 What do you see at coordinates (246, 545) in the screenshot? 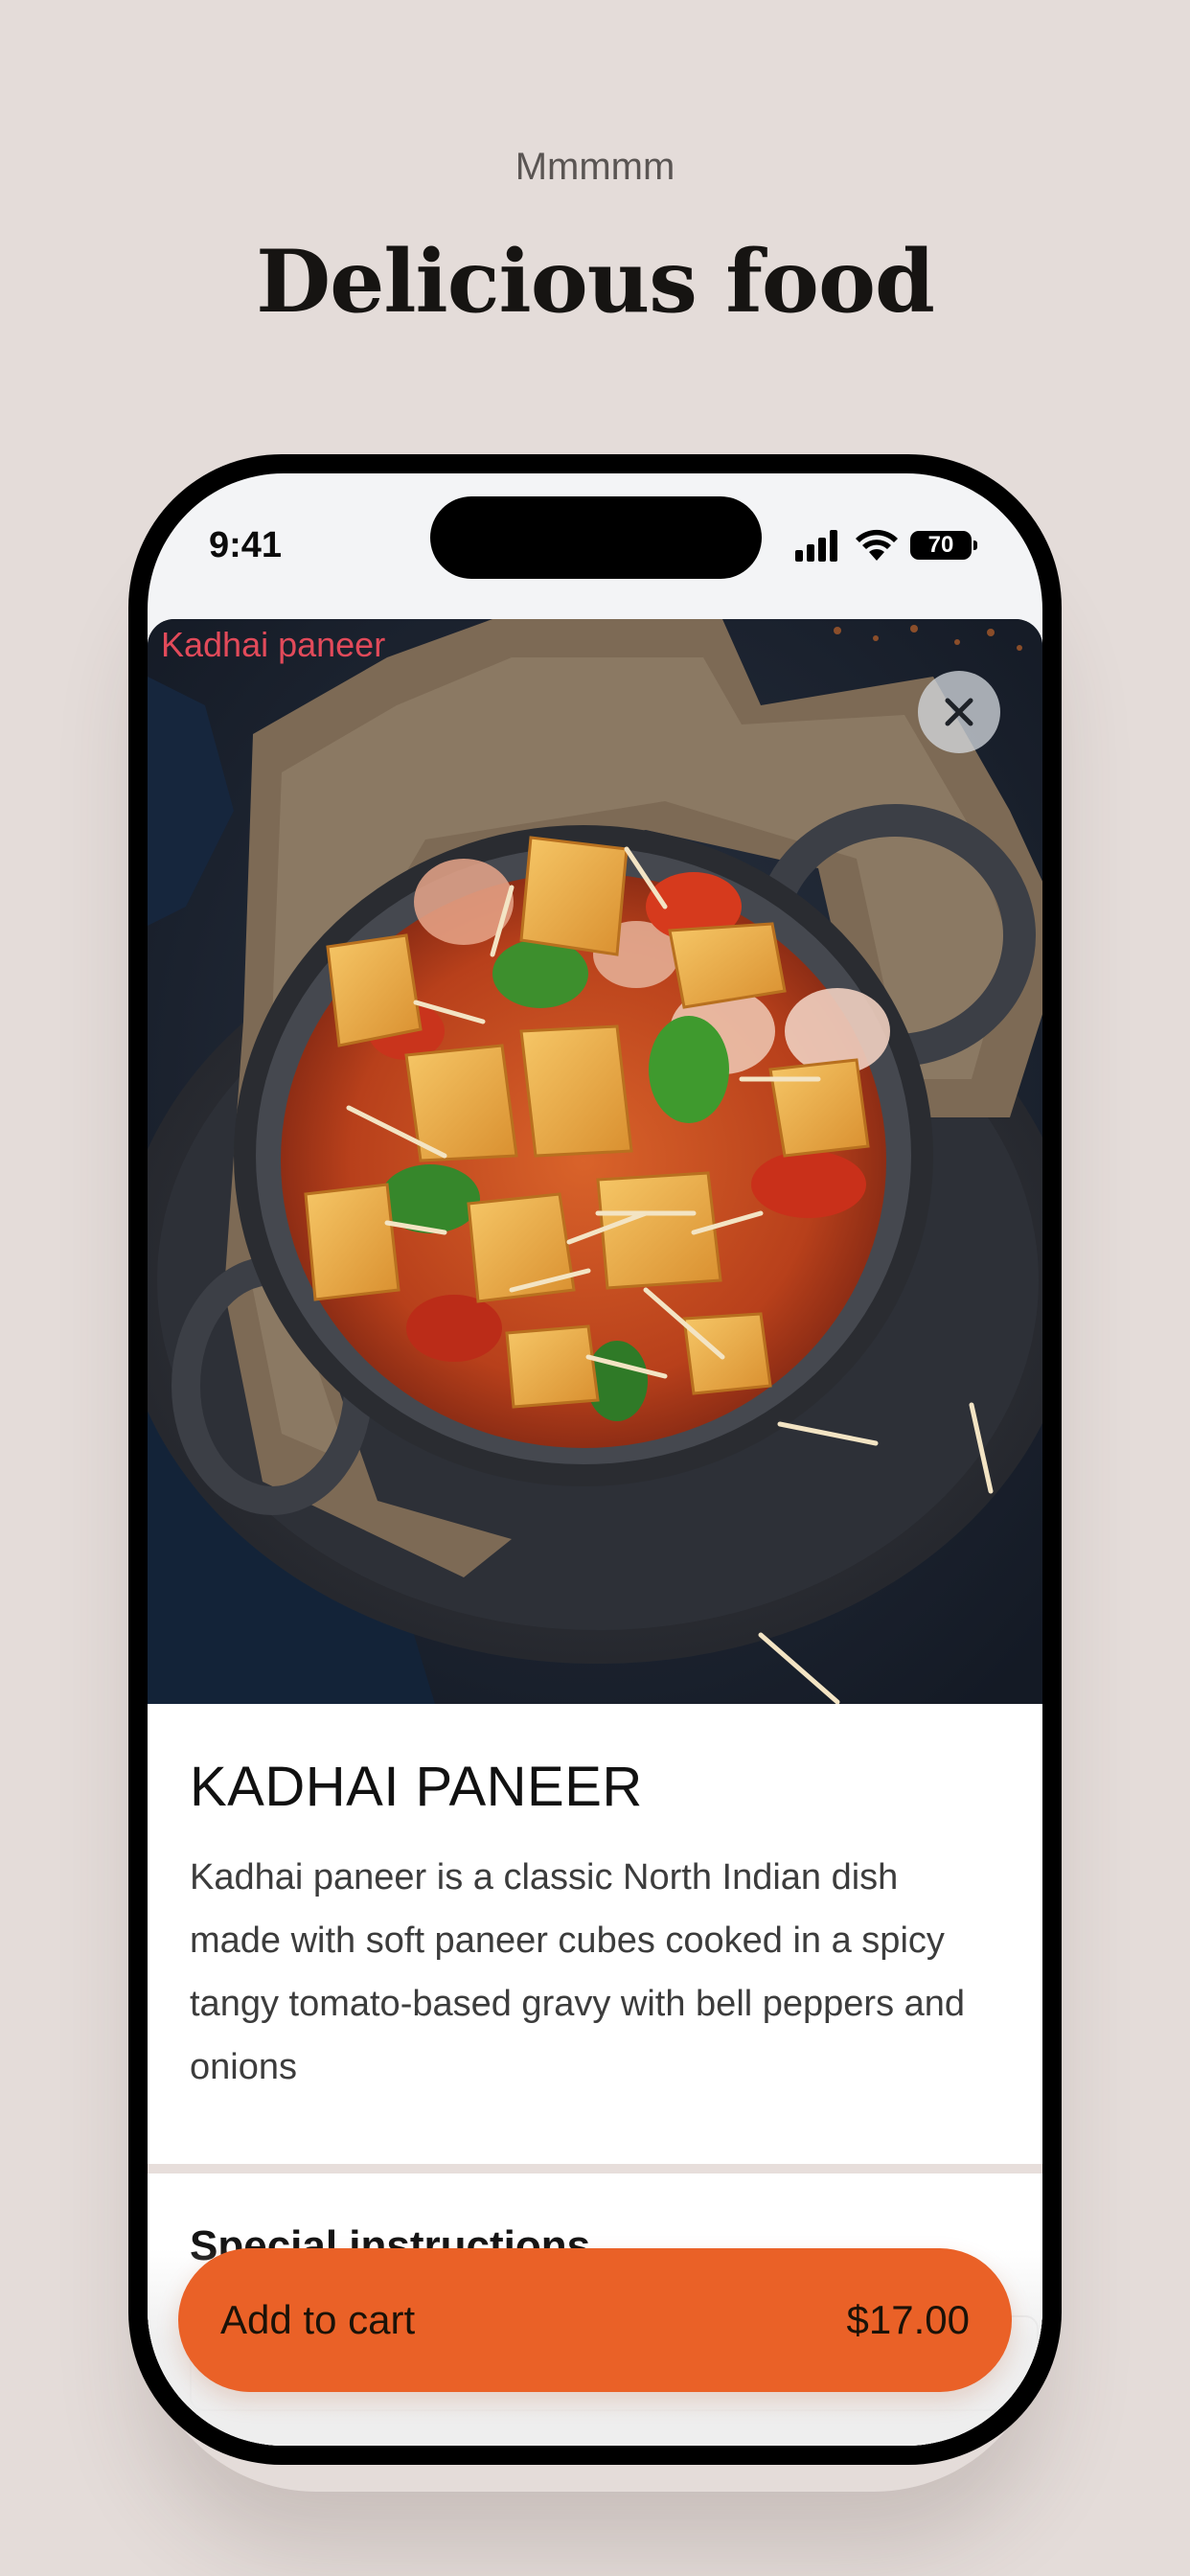
I see `status-time: 9:41` at bounding box center [246, 545].